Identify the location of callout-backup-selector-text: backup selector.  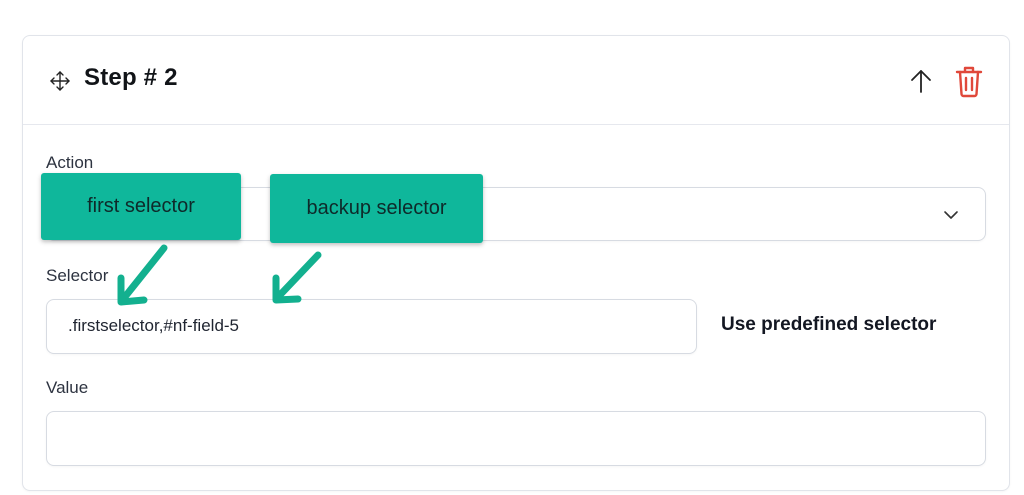
(376, 208).